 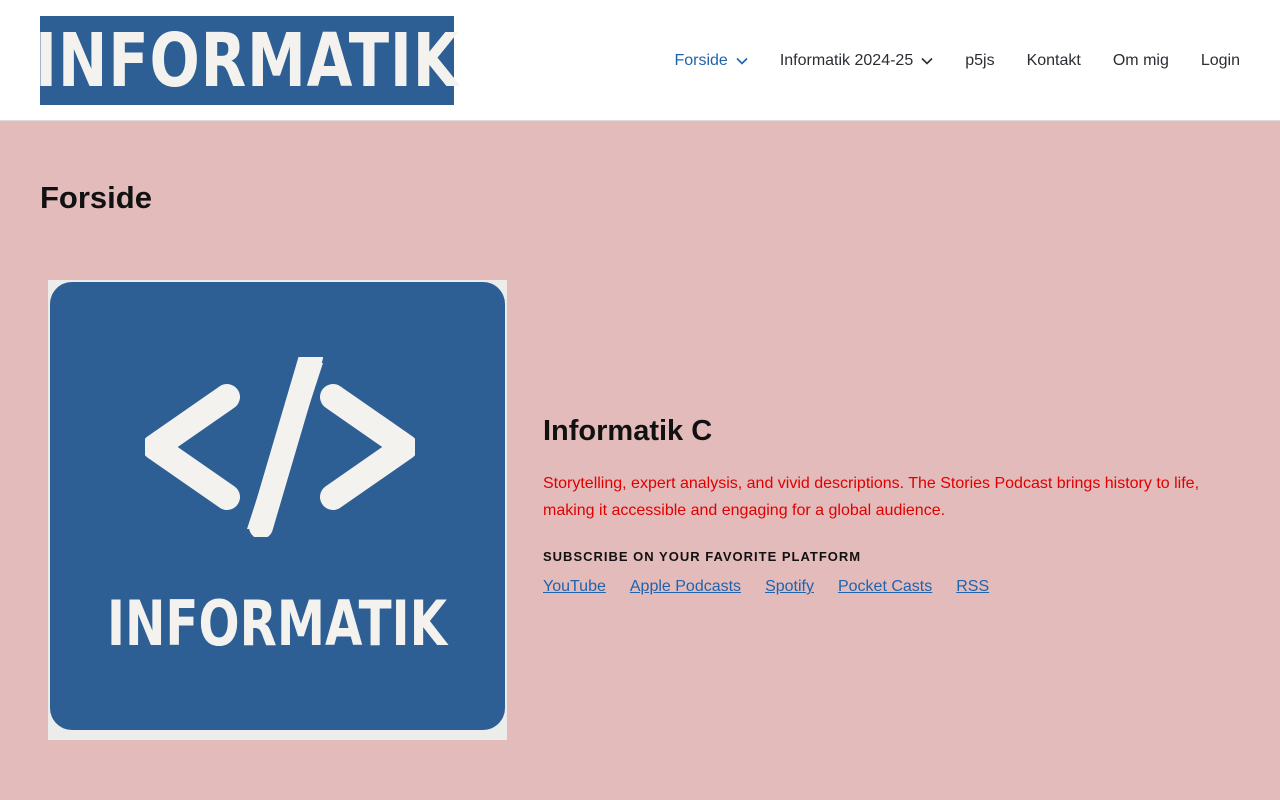 I want to click on nav-item-kontakt: Kontakt, so click(x=1054, y=61).